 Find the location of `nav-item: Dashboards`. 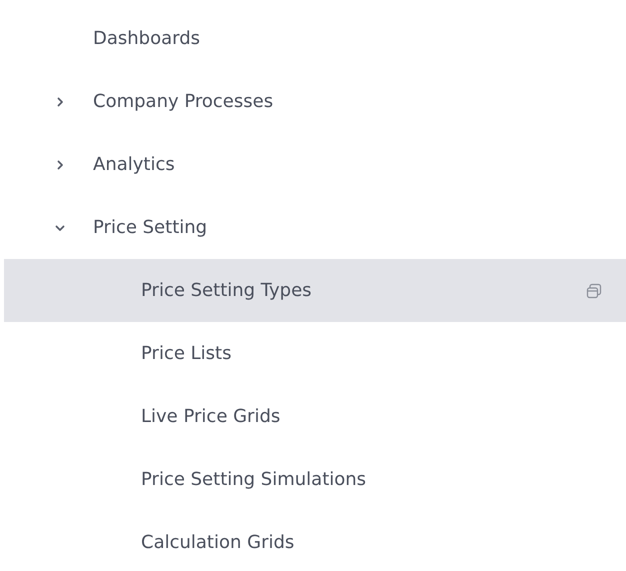

nav-item: Dashboards is located at coordinates (347, 38).